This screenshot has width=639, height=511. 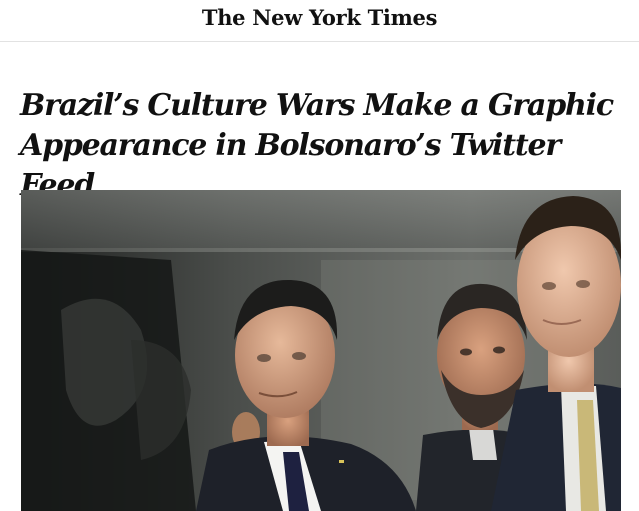 I want to click on nyt-logo: The New York Times, so click(x=320, y=17).